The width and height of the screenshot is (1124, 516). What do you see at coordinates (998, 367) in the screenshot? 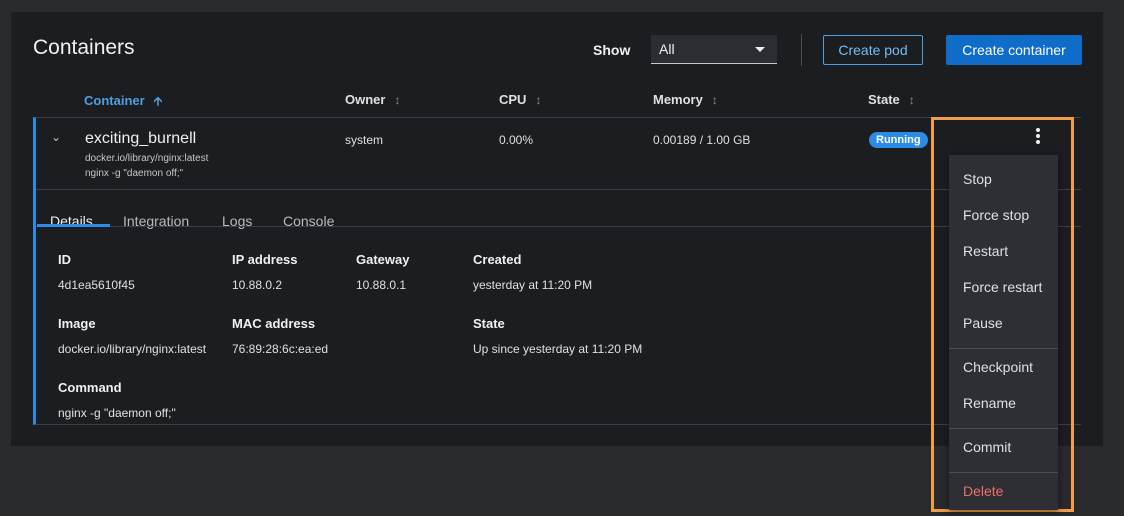
I see `menu-item-checkpoint: Checkpoint` at bounding box center [998, 367].